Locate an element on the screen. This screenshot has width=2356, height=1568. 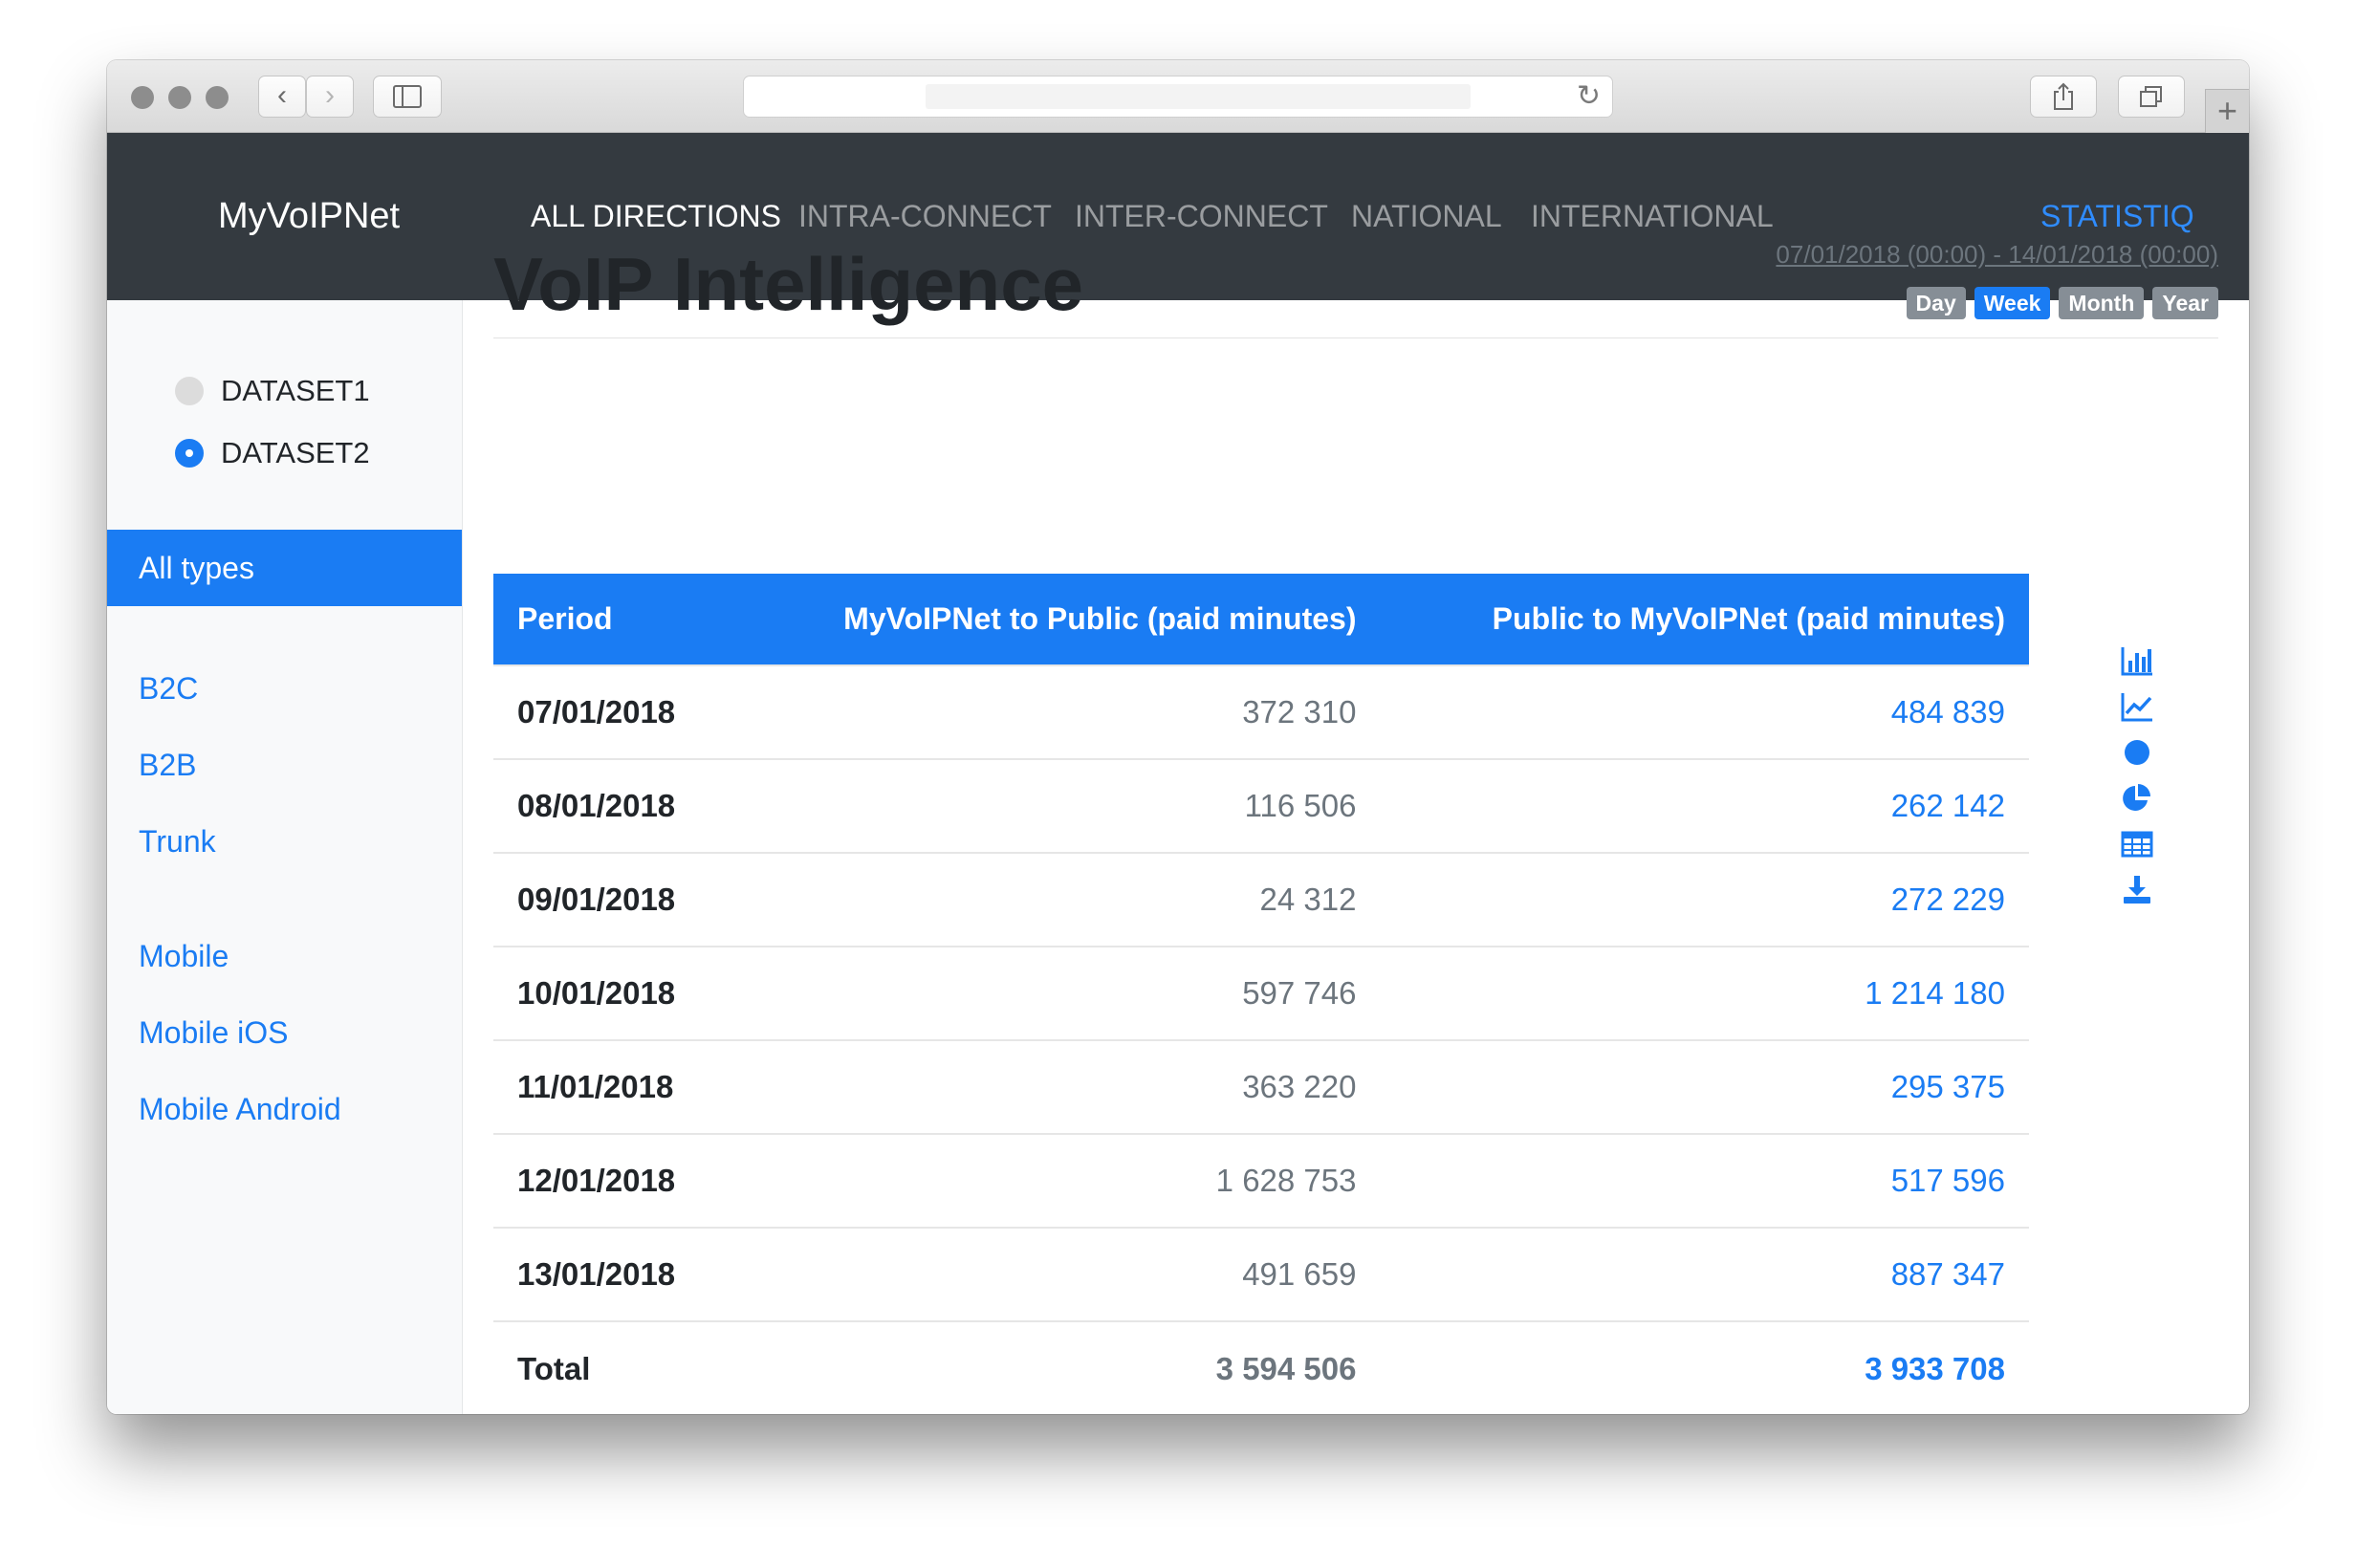
table-total-row: Total 3 594 506 3 933 708 is located at coordinates (1261, 1367).